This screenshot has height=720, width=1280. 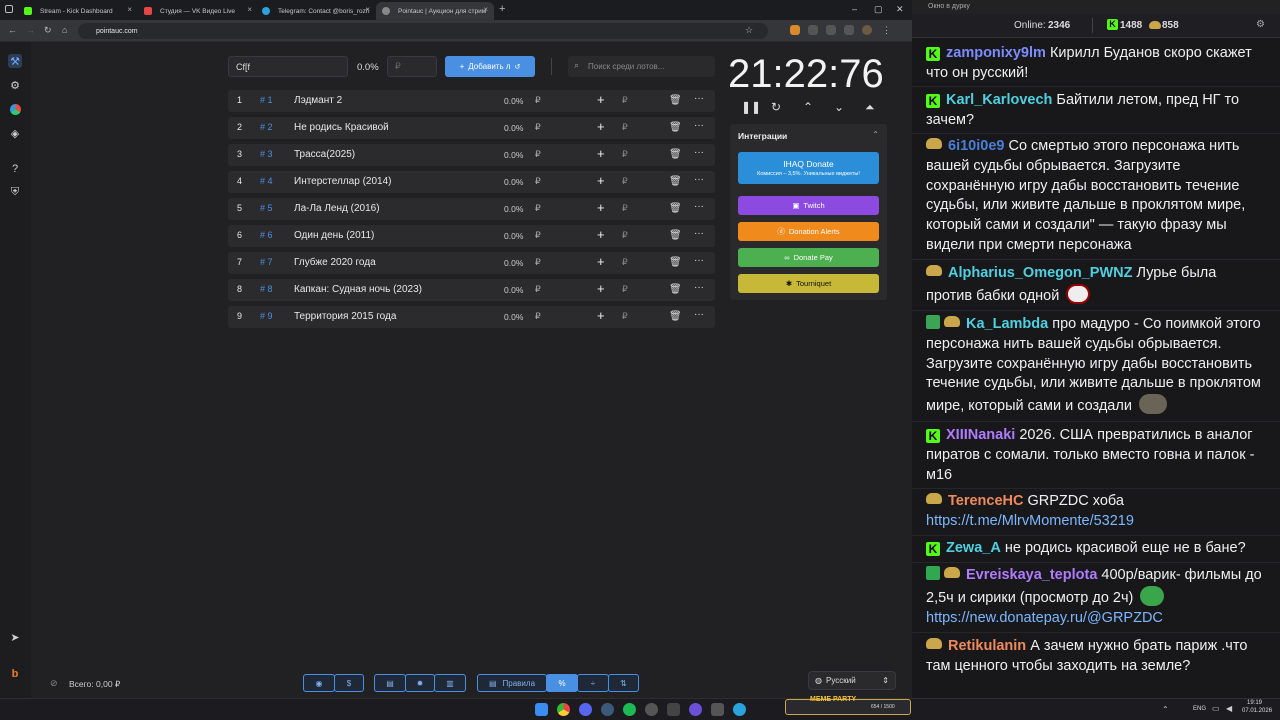 What do you see at coordinates (976, 146) in the screenshot?
I see `chat-username: 6i10i0e9` at bounding box center [976, 146].